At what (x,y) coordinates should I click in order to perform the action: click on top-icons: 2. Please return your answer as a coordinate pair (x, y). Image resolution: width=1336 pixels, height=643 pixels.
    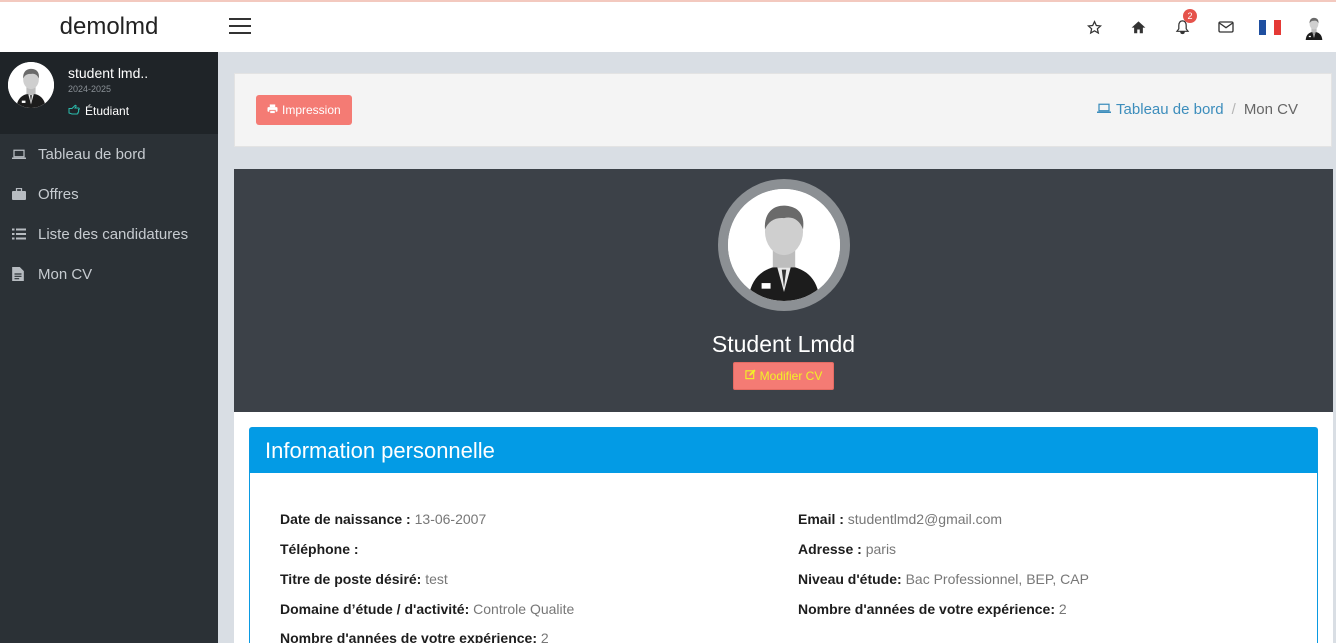
    Looking at the image, I should click on (1204, 27).